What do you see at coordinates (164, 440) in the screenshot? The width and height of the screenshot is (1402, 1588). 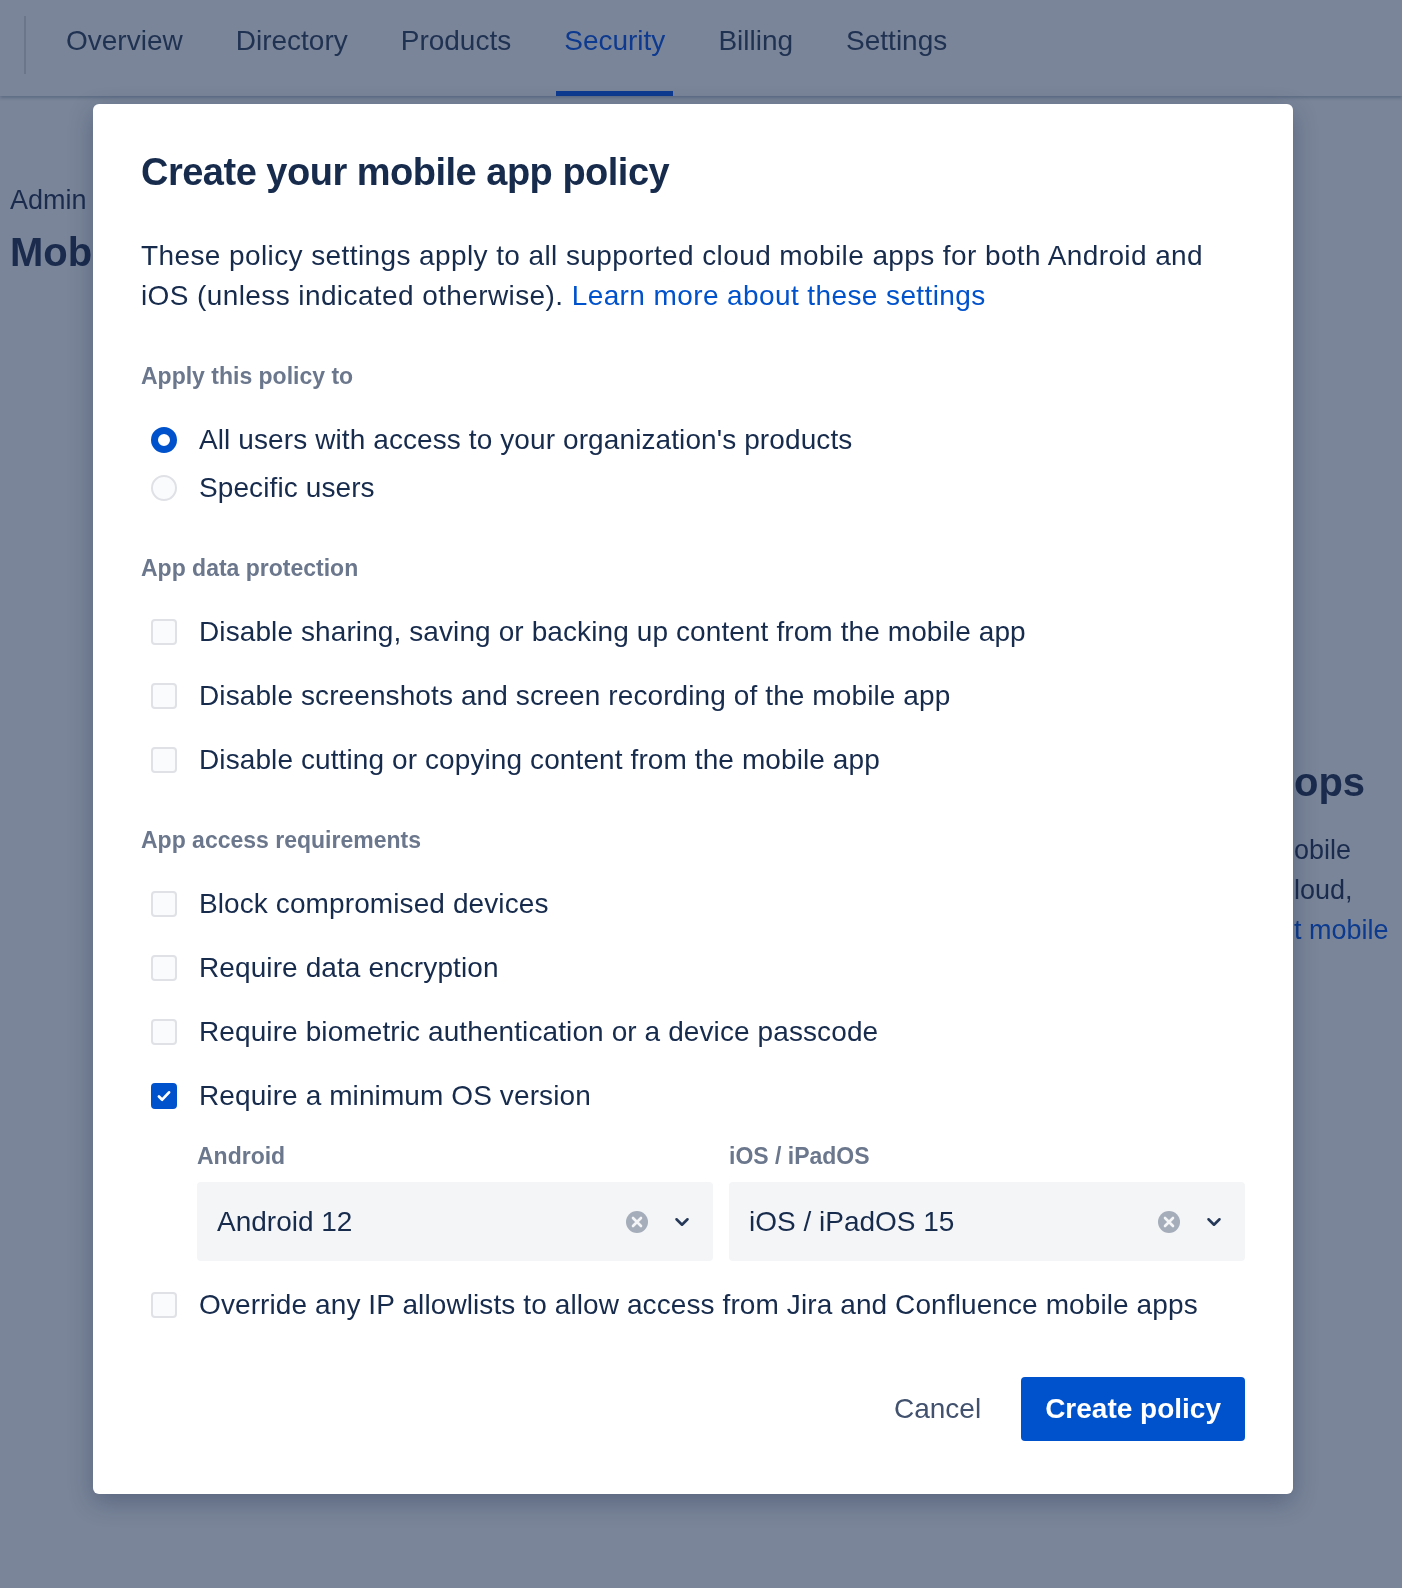 I see `radio-button` at bounding box center [164, 440].